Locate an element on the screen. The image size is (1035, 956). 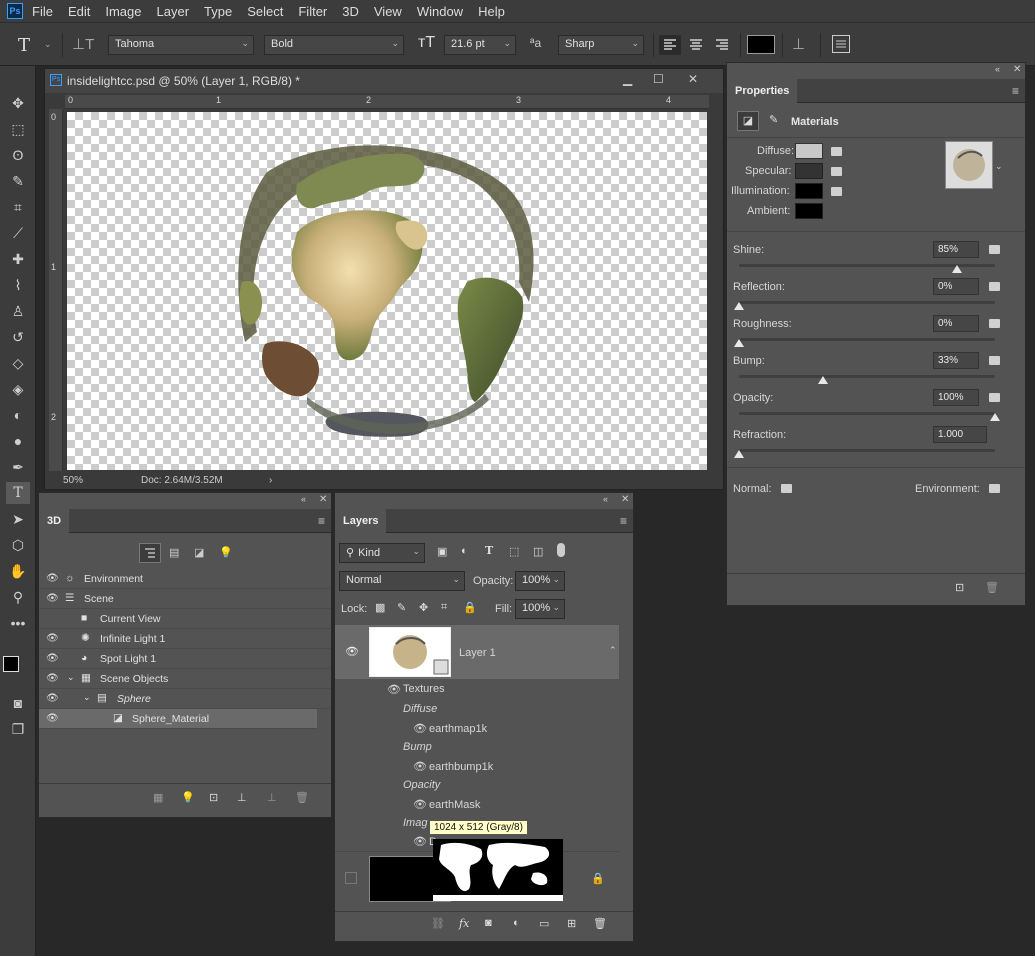
visibility-toggle is located at coordinates (351, 878).